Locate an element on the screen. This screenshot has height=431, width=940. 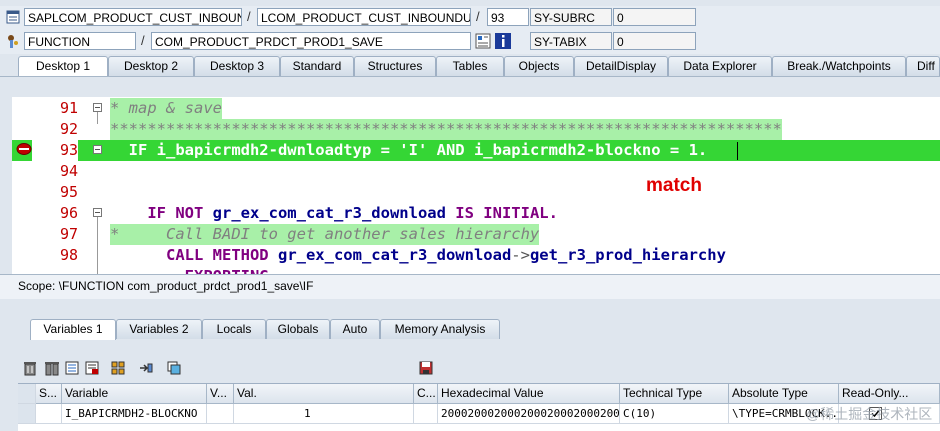
event-type-field: FUNCTION is located at coordinates (80, 41).